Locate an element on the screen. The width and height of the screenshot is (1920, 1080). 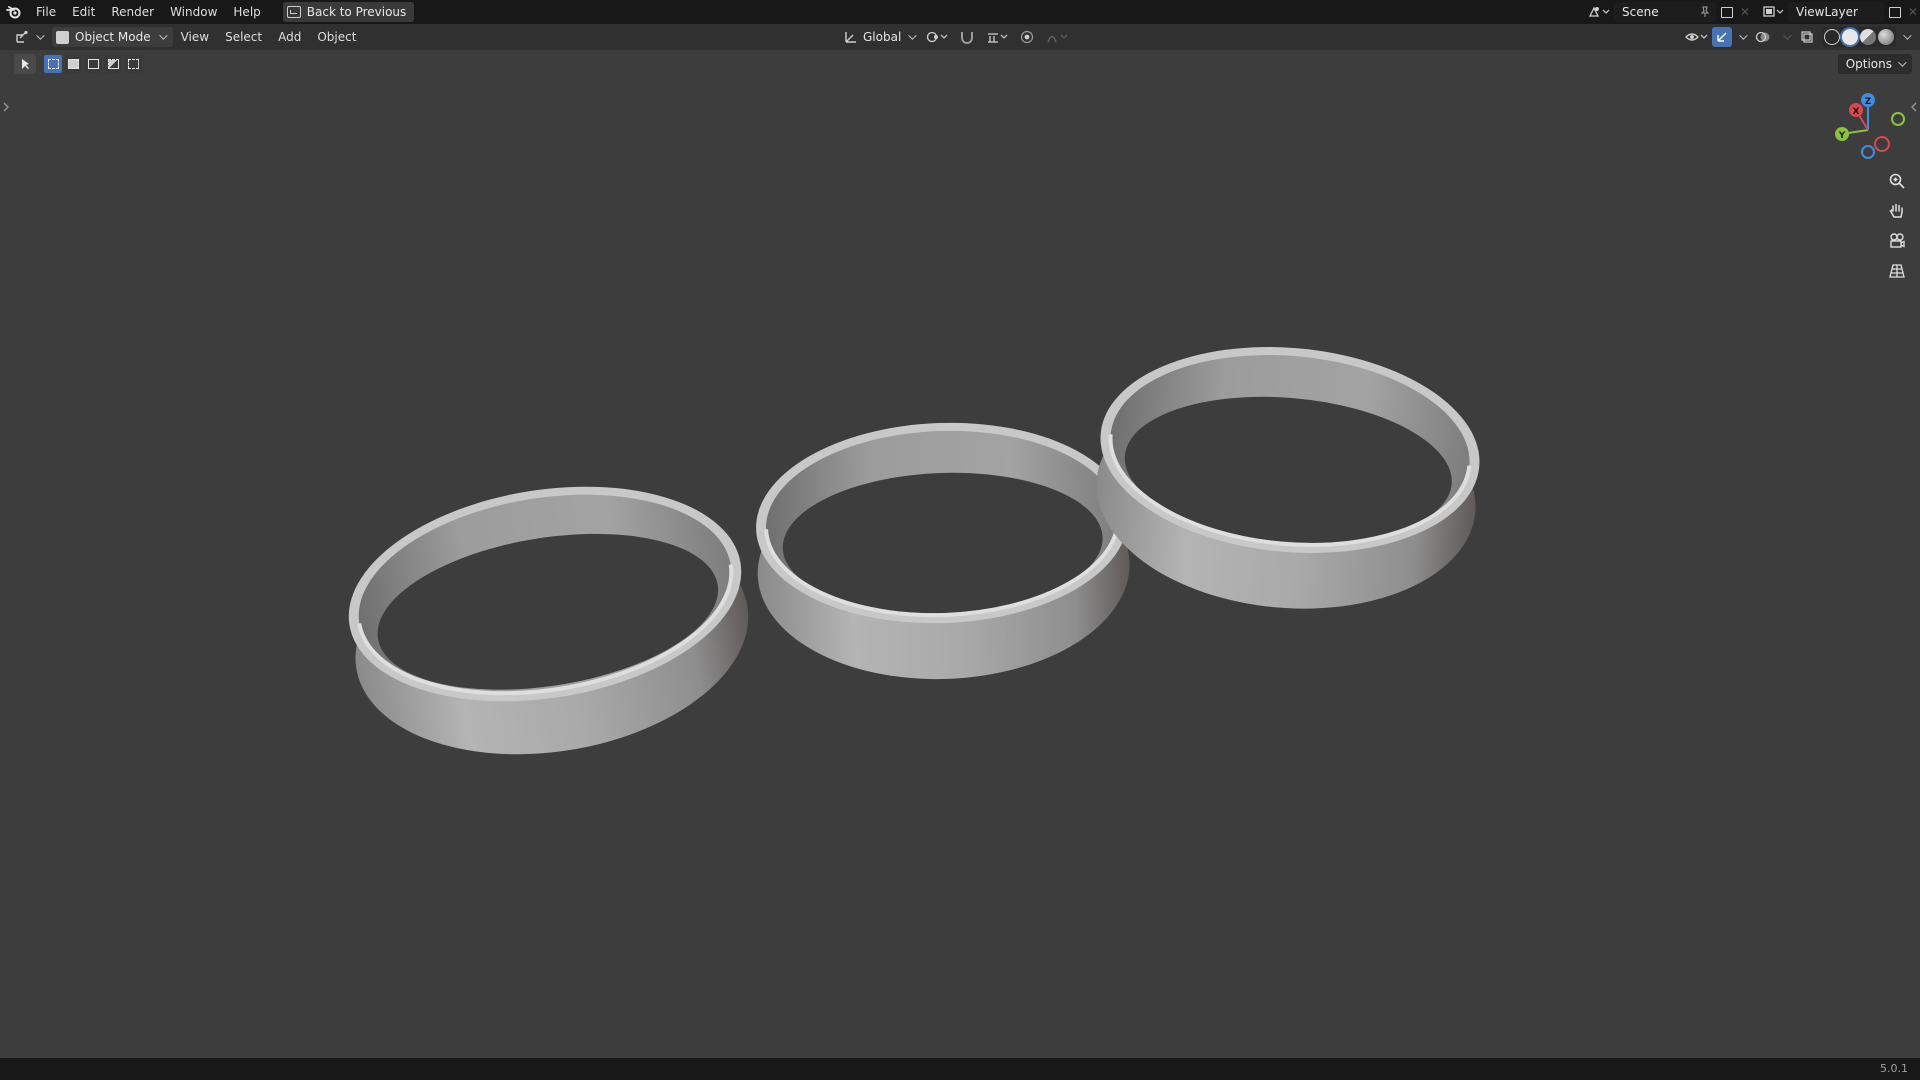
gizmo-toggle is located at coordinates (1722, 37).